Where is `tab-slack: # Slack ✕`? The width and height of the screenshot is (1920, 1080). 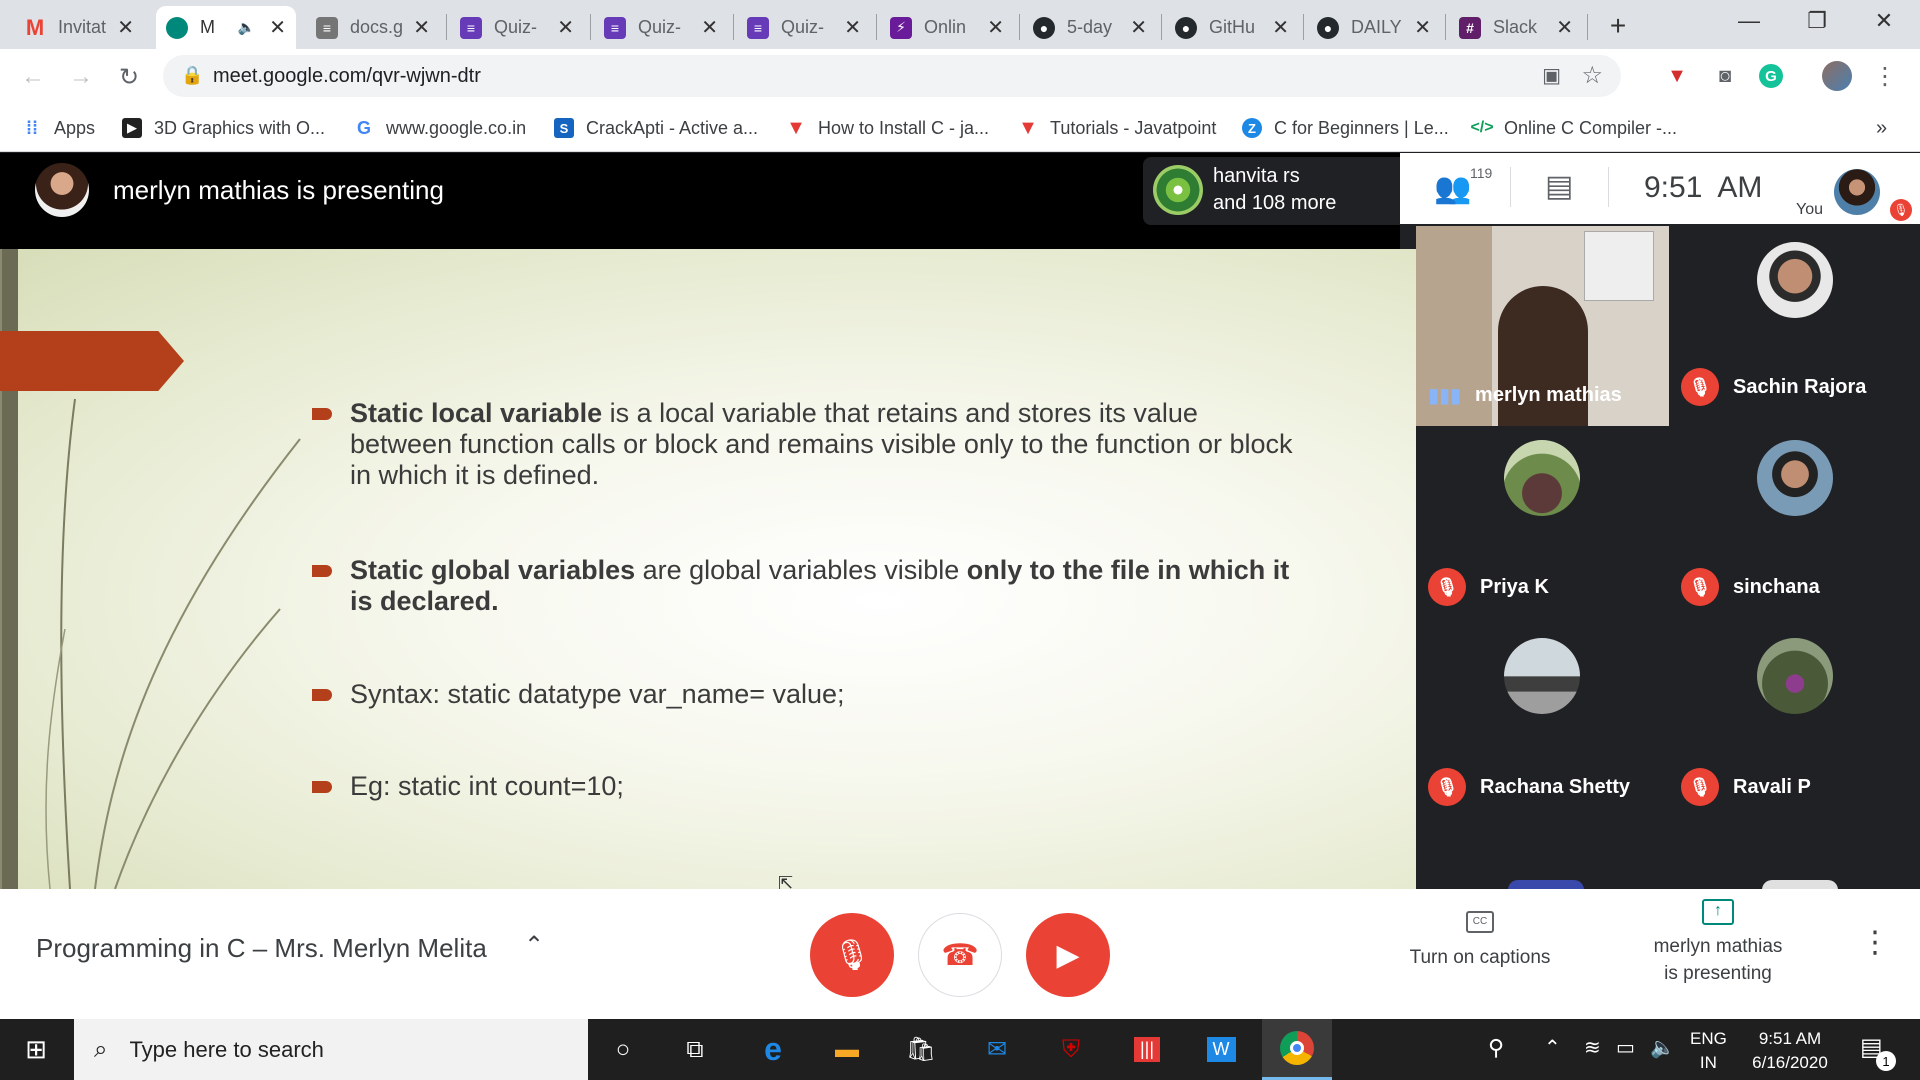 tab-slack: # Slack ✕ is located at coordinates (1516, 27).